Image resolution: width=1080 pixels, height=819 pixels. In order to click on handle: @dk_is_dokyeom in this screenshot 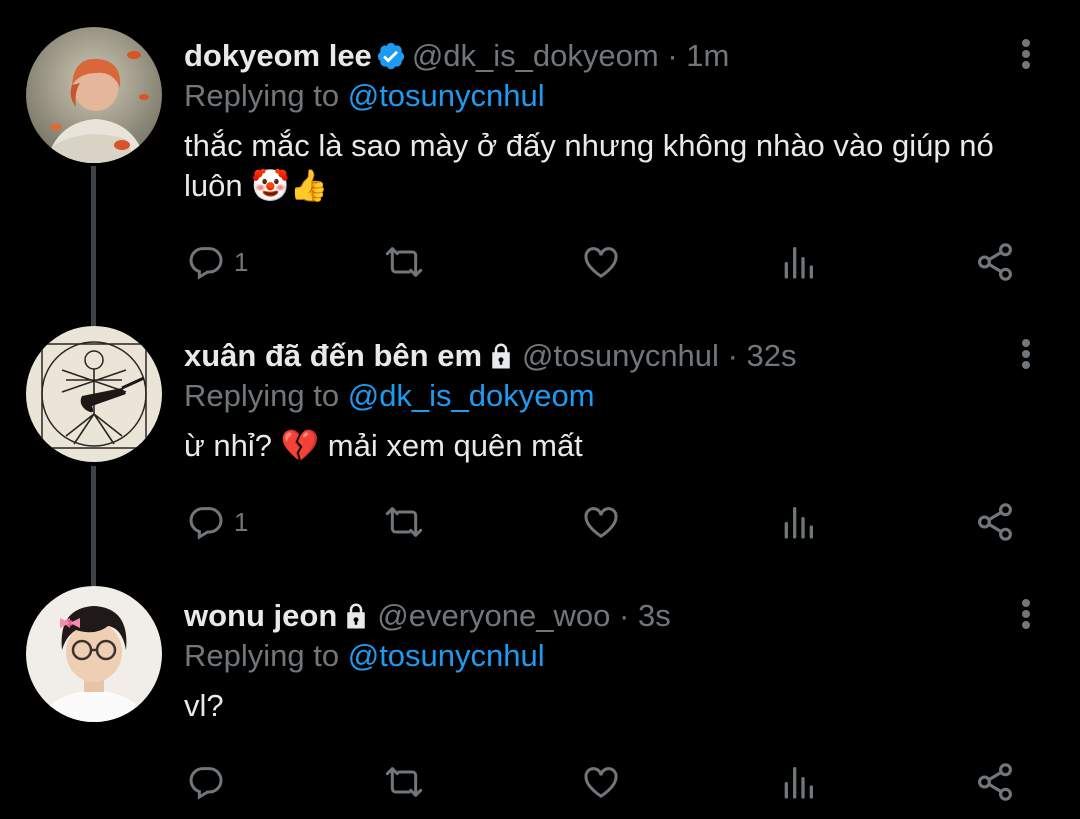, I will do `click(535, 55)`.